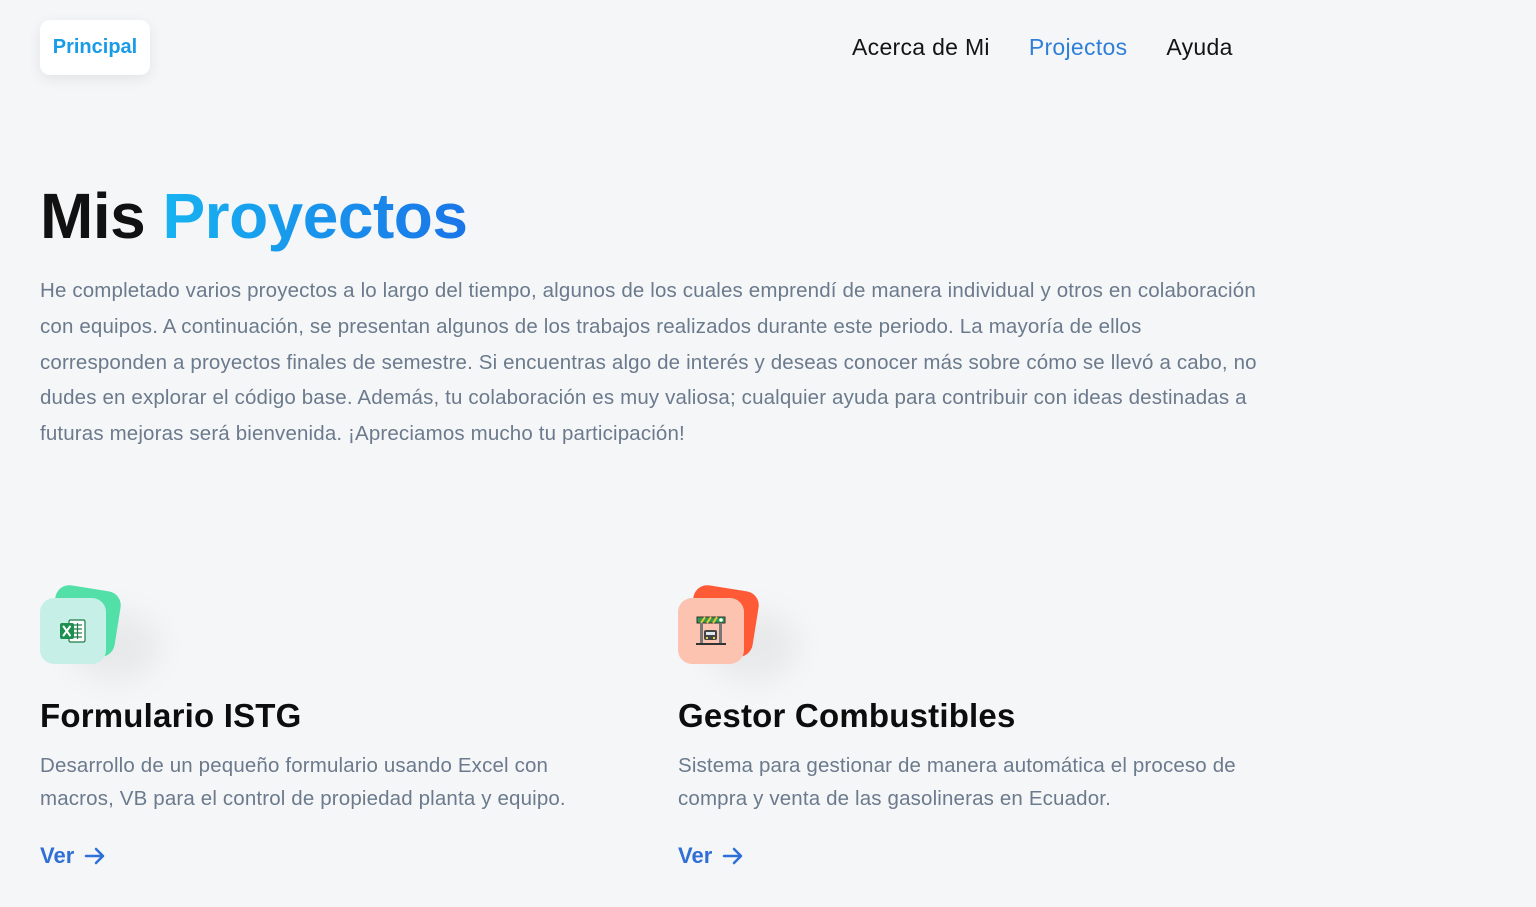  What do you see at coordinates (1078, 47) in the screenshot?
I see `nav-link-projectos: Projectos` at bounding box center [1078, 47].